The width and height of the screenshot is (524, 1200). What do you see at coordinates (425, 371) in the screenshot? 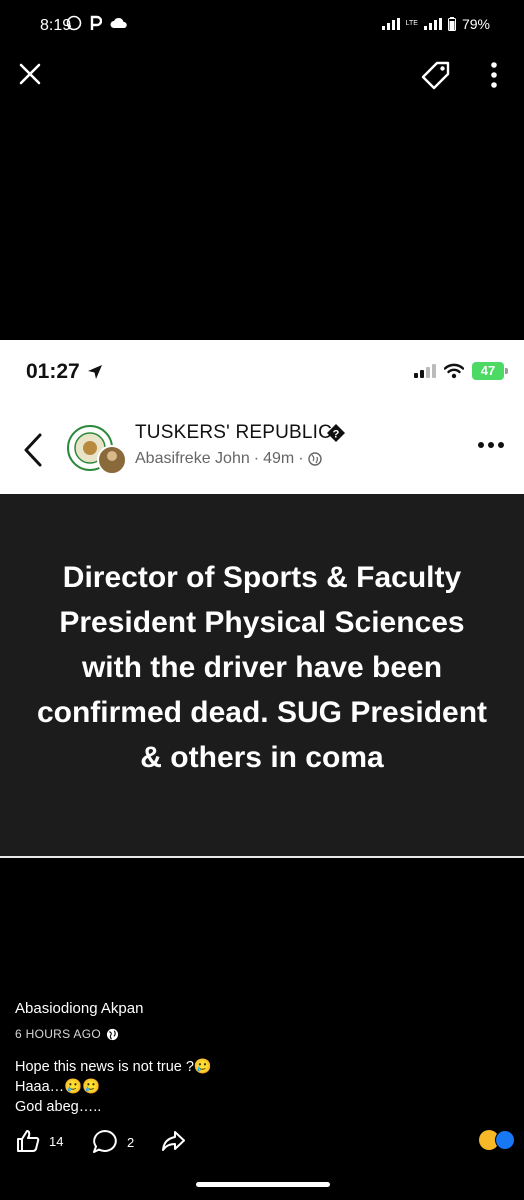
I see `screenshot-signal-icon` at bounding box center [425, 371].